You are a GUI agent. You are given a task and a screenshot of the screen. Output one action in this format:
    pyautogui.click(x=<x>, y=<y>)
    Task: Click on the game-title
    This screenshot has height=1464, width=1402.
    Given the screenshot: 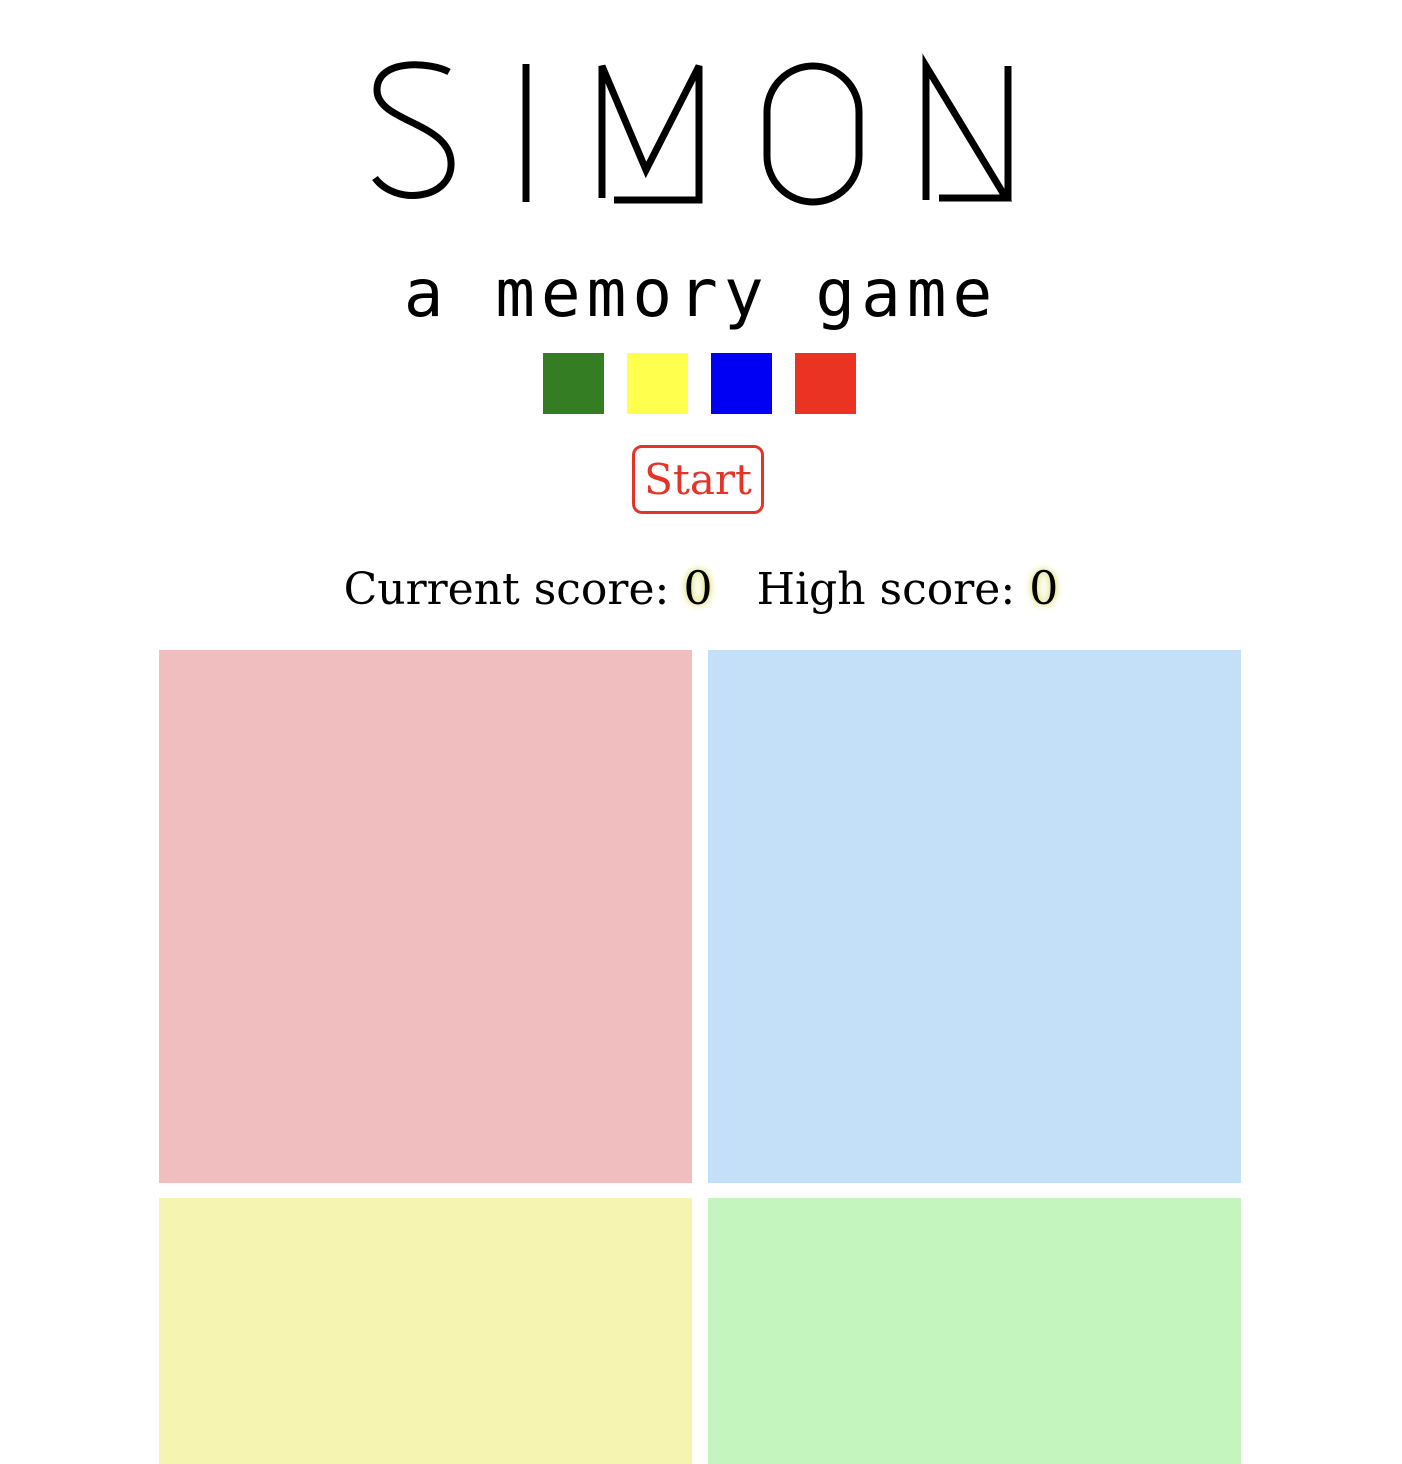 What is the action you would take?
    pyautogui.click(x=701, y=128)
    